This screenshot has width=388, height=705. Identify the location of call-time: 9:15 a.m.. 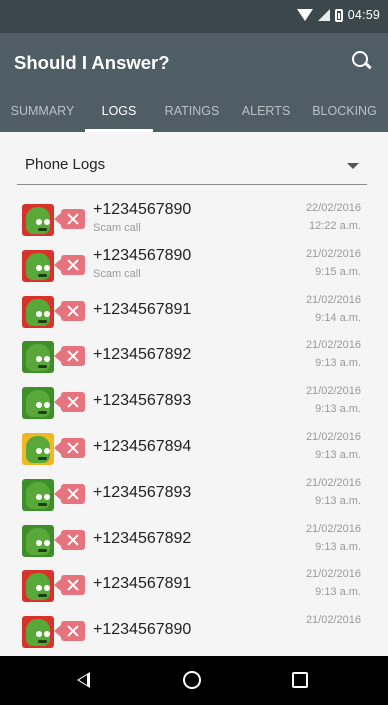
(338, 271).